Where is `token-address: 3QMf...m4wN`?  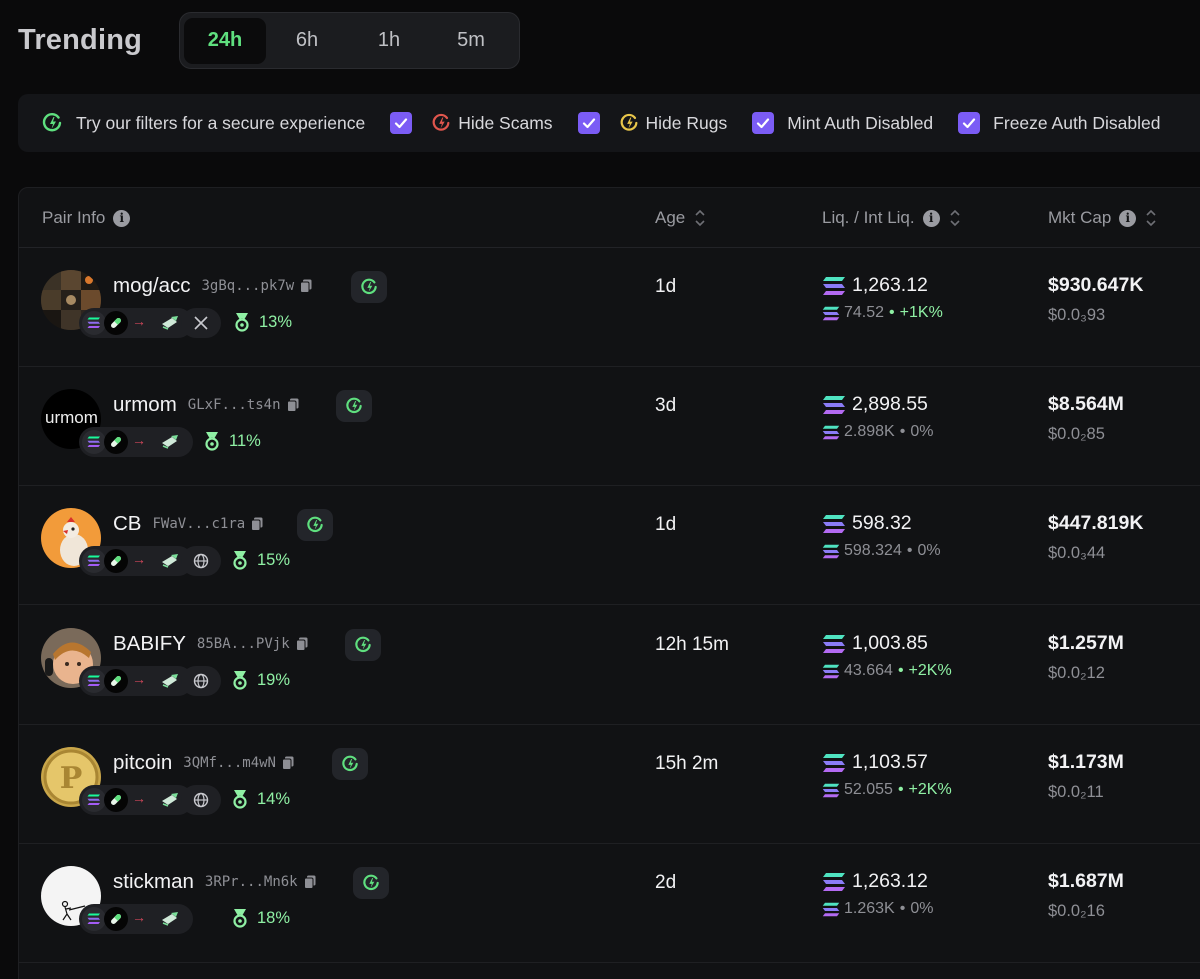 token-address: 3QMf...m4wN is located at coordinates (229, 763).